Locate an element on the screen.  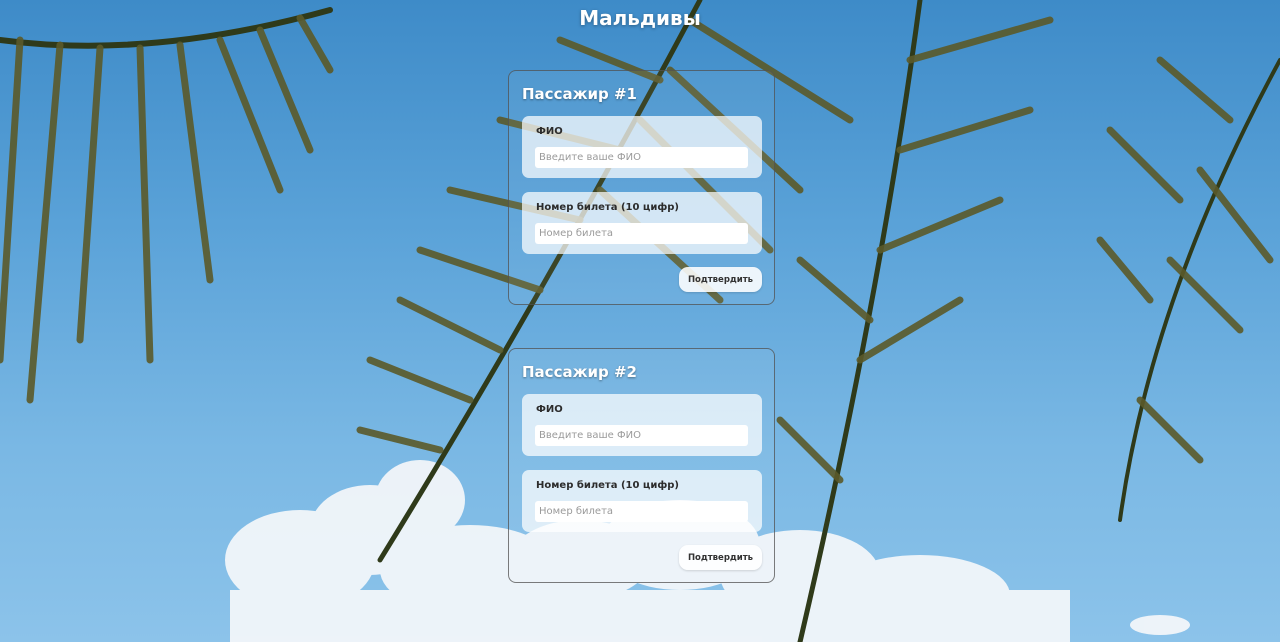
passenger-title: Пассажир #1 is located at coordinates (579, 94).